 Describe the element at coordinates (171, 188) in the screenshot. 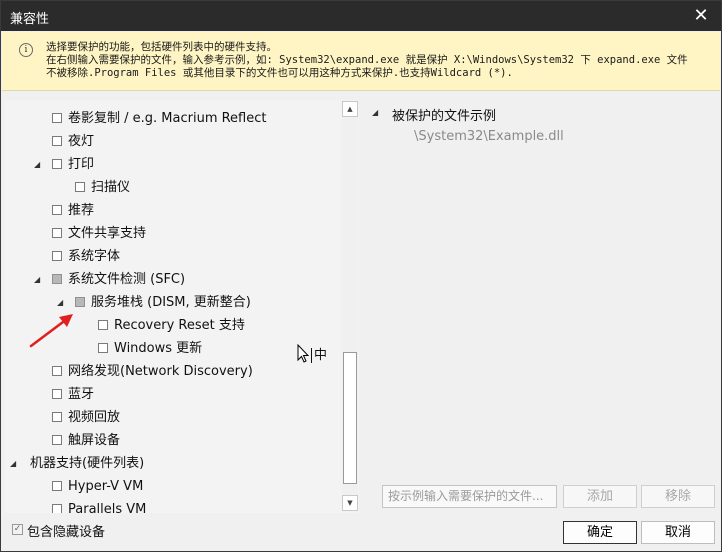

I see `tree-item: 扫描仪` at that location.